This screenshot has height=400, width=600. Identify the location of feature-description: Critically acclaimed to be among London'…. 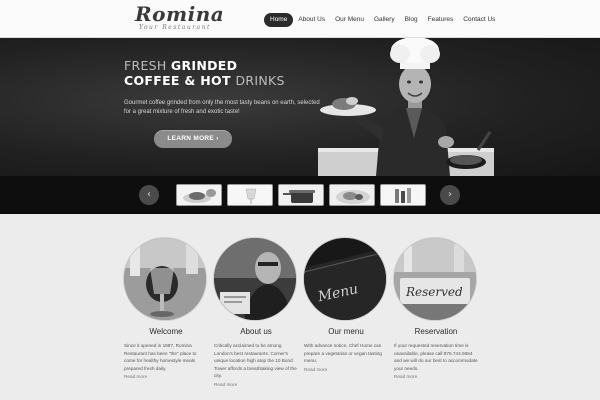
(255, 361).